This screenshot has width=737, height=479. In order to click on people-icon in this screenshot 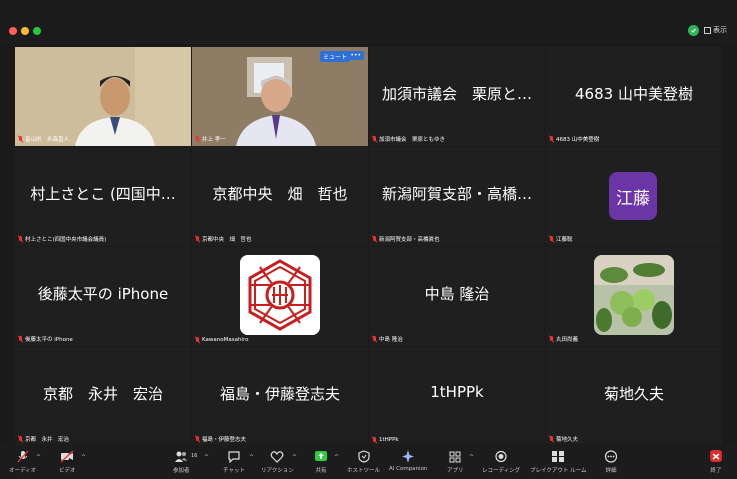, I will do `click(181, 456)`.